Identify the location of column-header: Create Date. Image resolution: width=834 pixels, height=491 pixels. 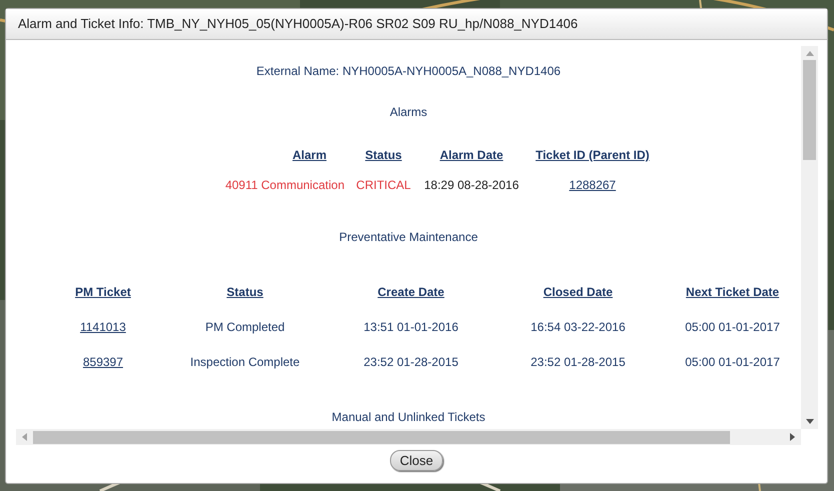
(411, 292).